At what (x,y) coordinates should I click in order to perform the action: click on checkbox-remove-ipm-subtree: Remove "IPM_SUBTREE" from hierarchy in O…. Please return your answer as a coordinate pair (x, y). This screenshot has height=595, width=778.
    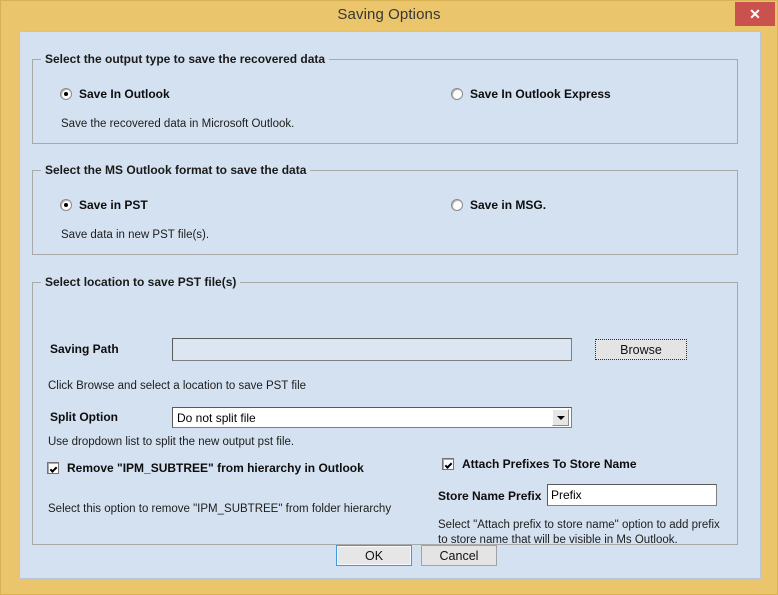
    Looking at the image, I should click on (205, 468).